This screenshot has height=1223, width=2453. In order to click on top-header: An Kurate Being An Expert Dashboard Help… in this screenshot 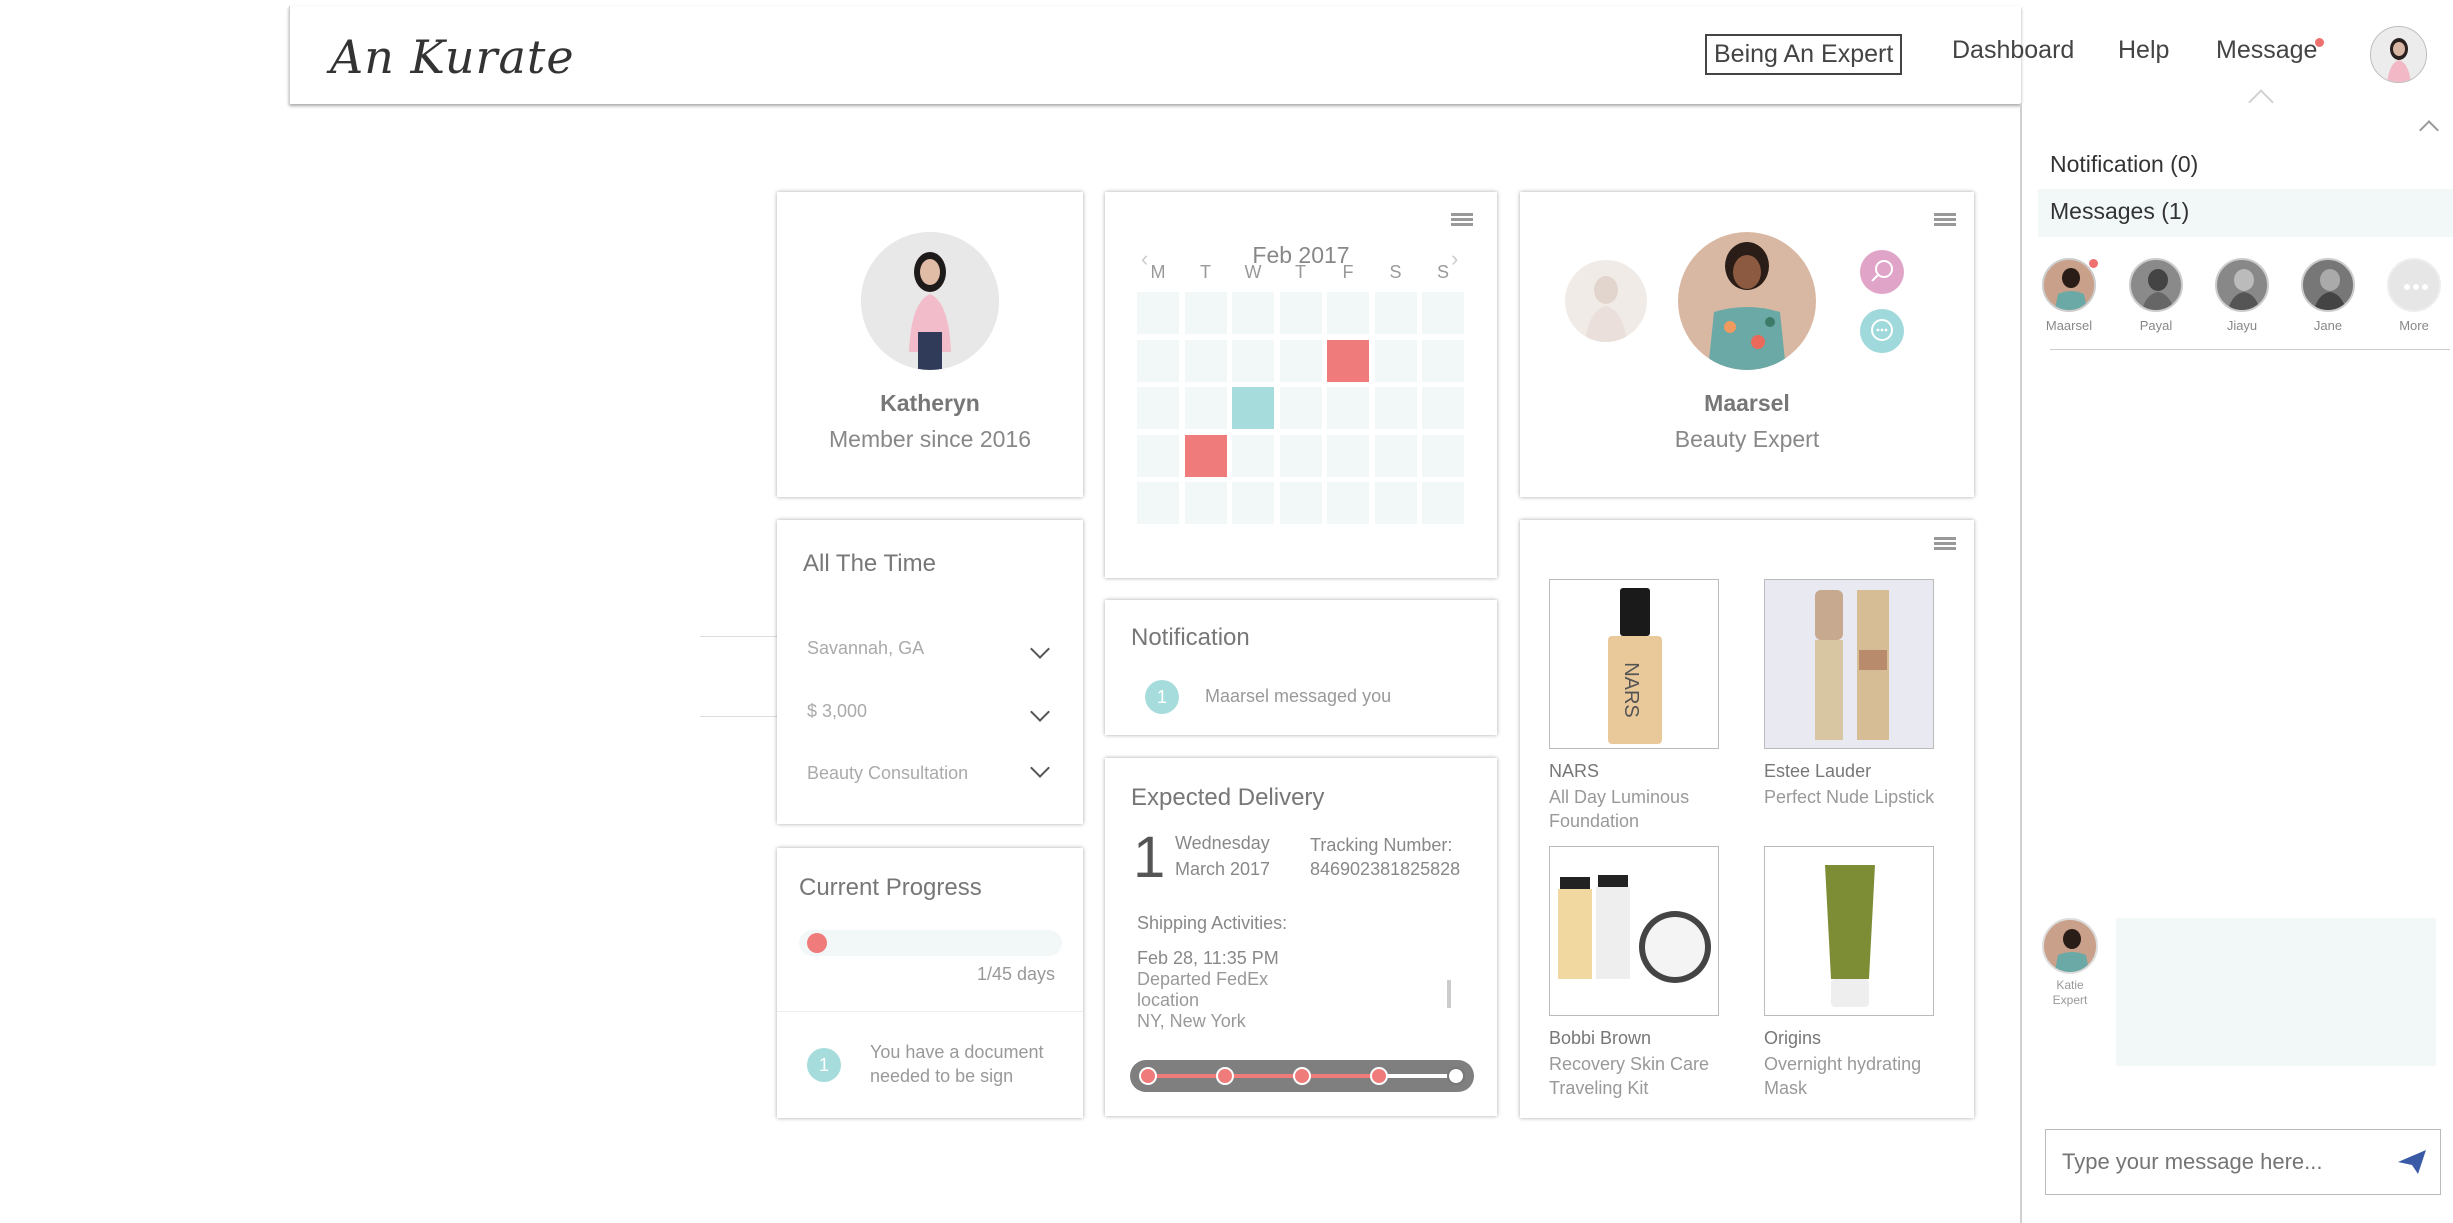, I will do `click(1358, 55)`.